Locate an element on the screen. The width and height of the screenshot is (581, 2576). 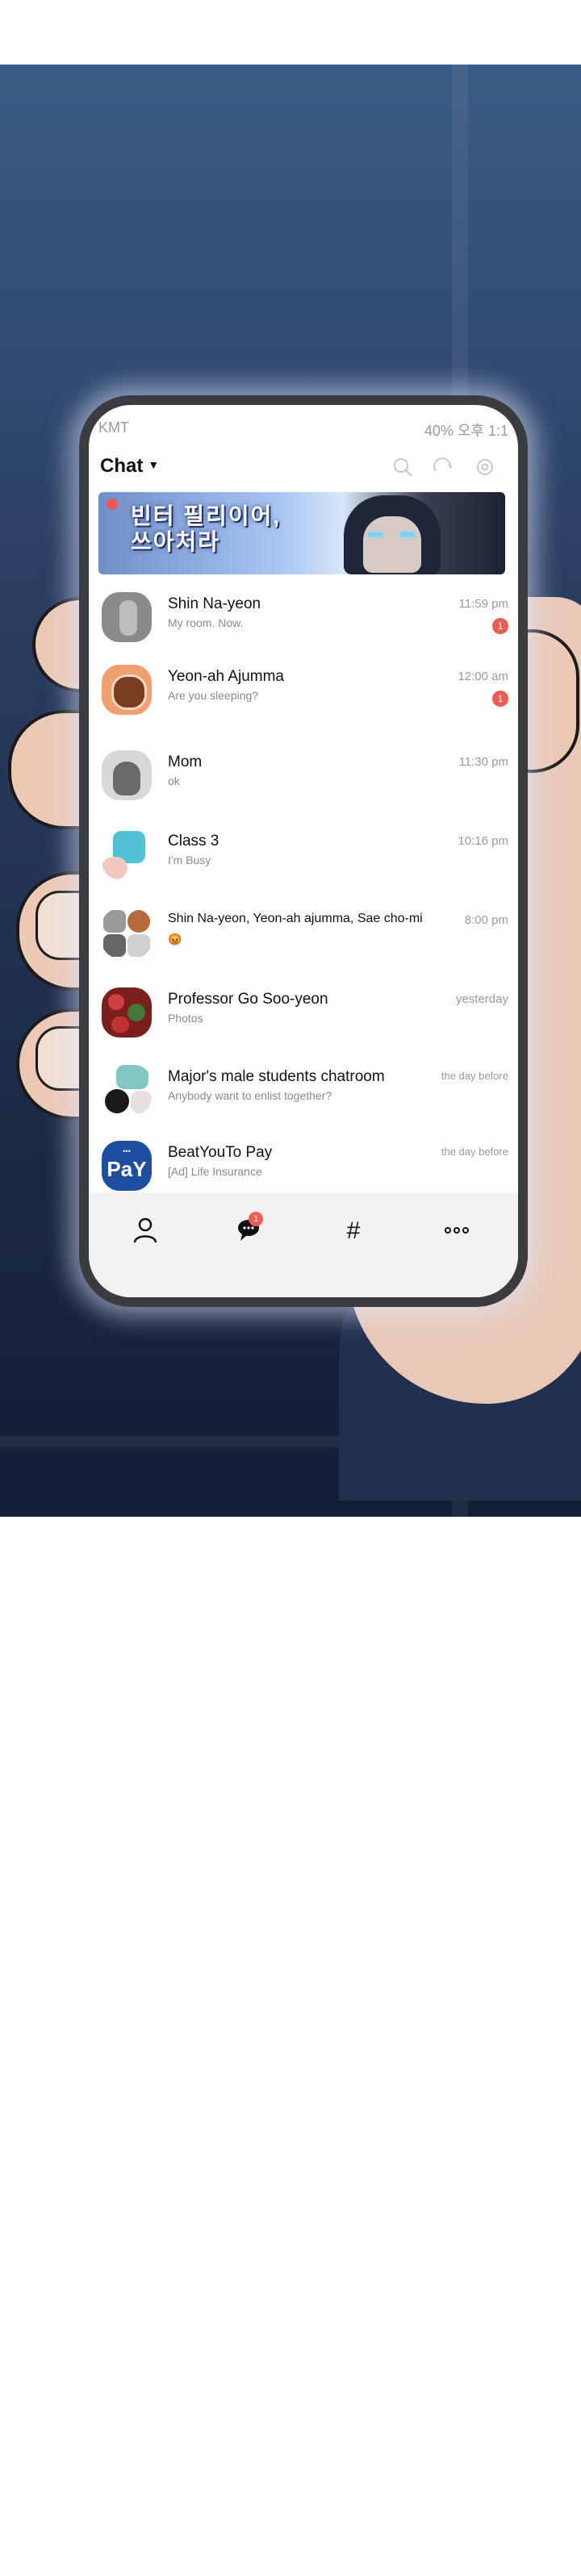
banner-badge is located at coordinates (112, 504).